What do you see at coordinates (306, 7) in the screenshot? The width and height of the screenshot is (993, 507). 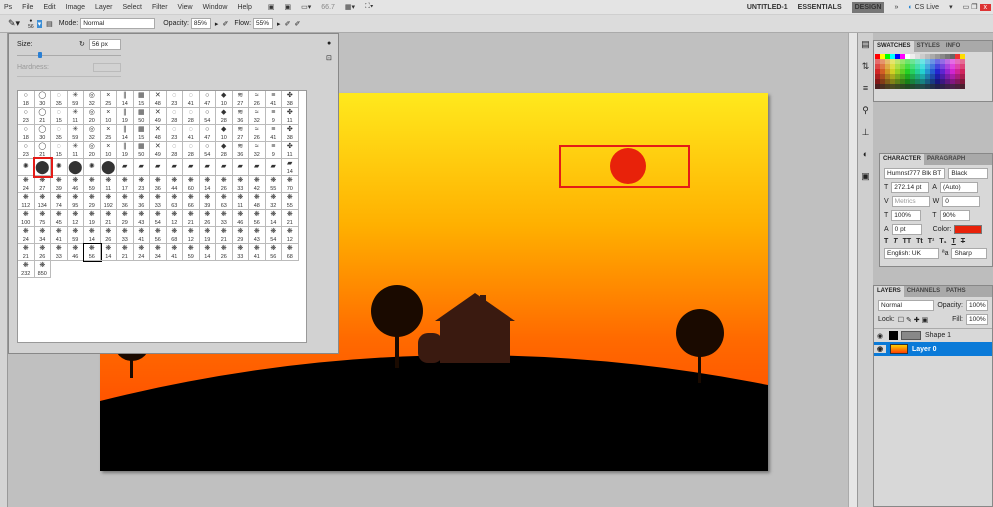 I see `view-extras-icon: ▭▾` at bounding box center [306, 7].